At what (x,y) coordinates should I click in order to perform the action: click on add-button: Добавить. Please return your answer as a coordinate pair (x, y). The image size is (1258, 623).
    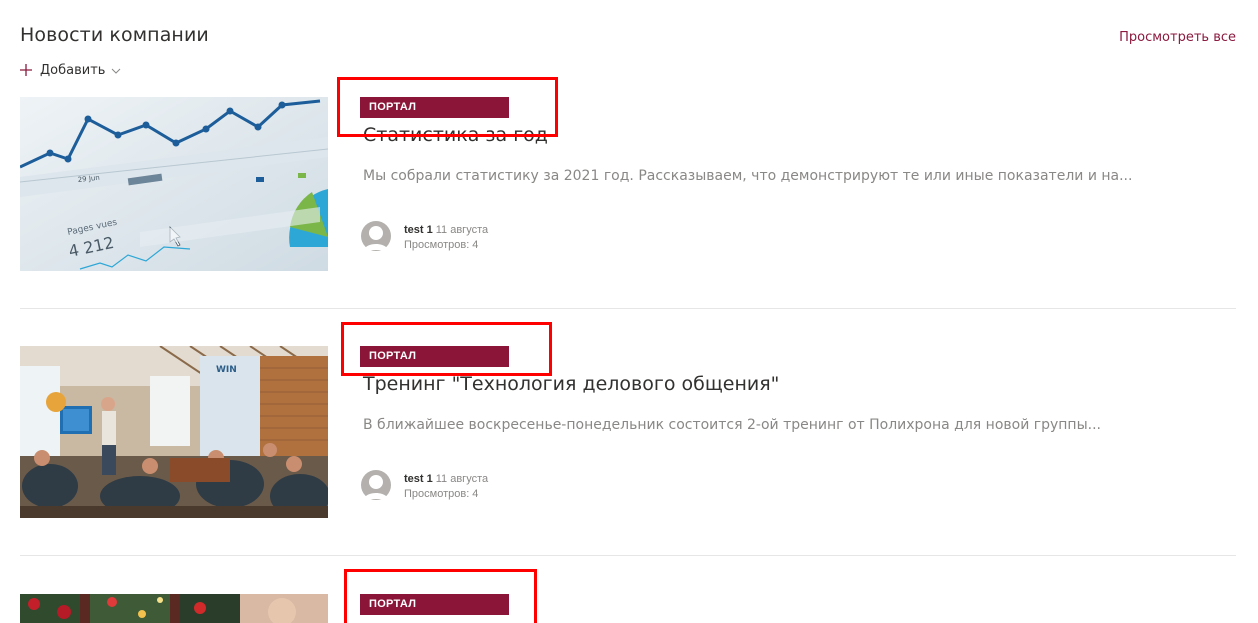
    Looking at the image, I should click on (69, 70).